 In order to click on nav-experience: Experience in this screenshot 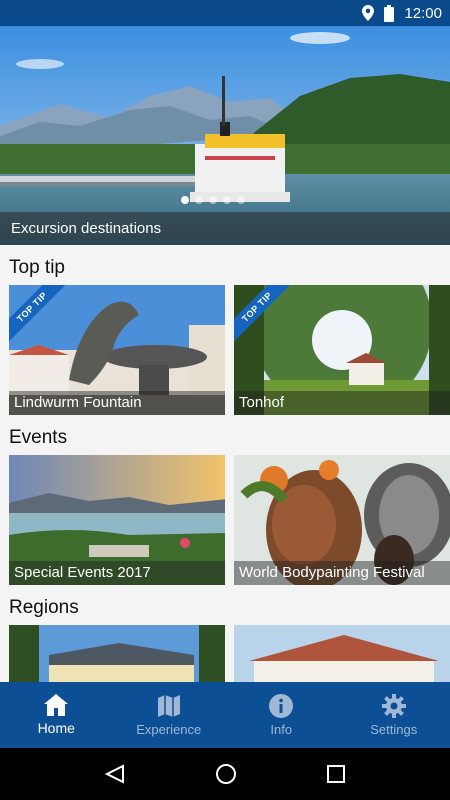, I will do `click(169, 715)`.